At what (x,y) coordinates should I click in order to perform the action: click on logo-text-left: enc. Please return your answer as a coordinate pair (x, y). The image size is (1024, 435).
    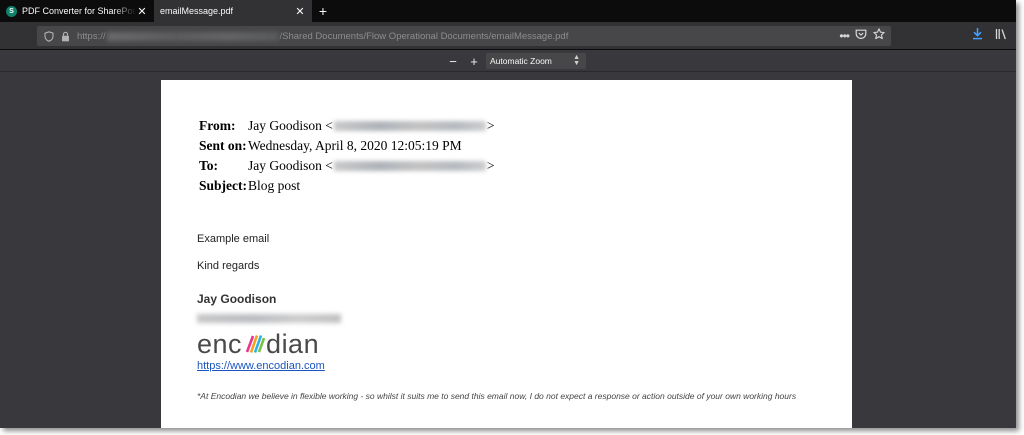
    Looking at the image, I should click on (220, 344).